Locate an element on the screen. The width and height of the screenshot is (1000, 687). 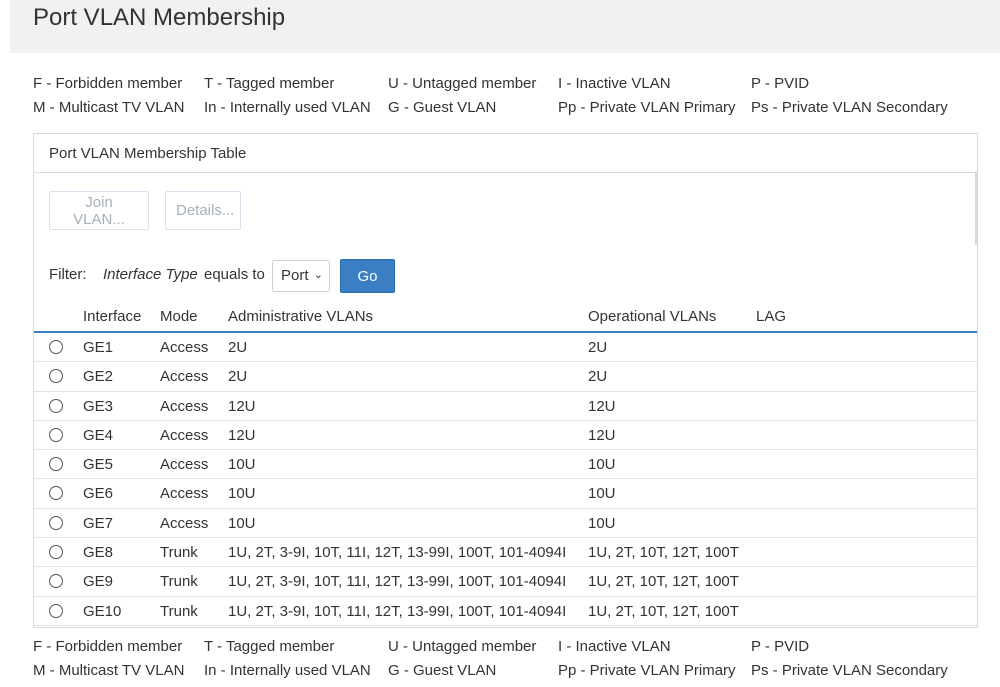
interface-cell: GE1 is located at coordinates (98, 347).